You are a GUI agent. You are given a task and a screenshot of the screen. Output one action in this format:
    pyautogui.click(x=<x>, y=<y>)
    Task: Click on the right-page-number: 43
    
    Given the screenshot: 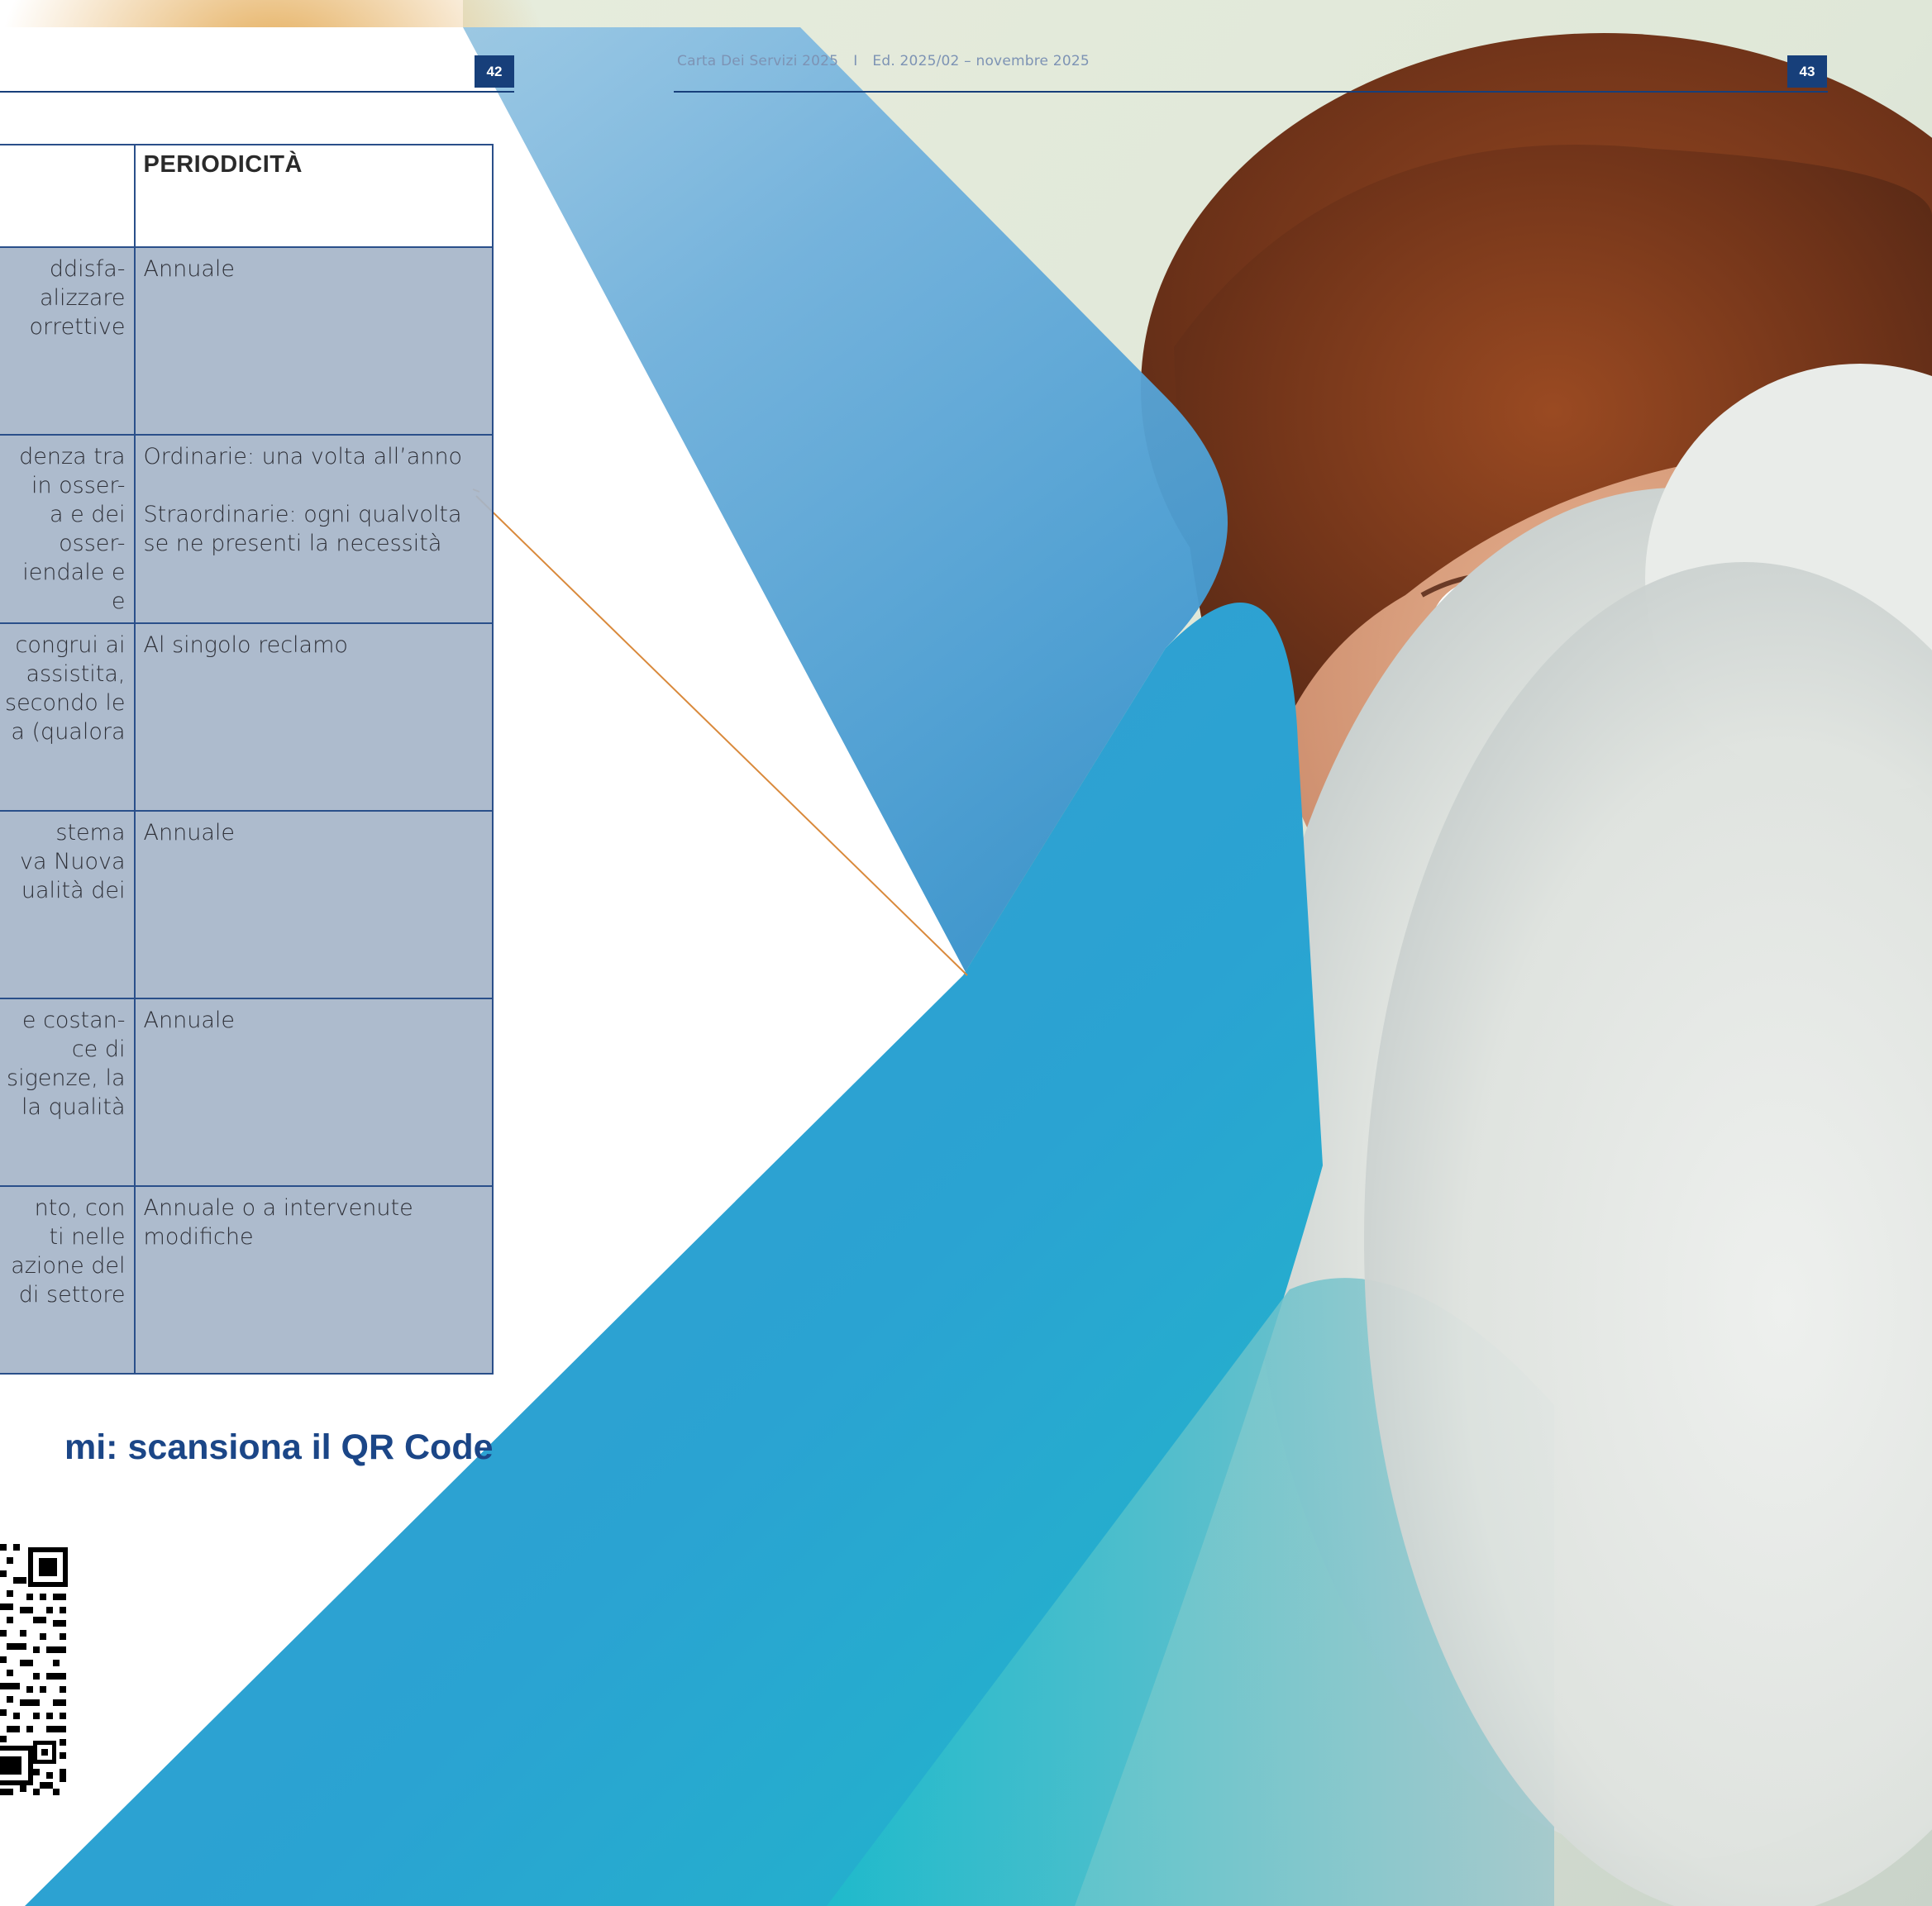 What is the action you would take?
    pyautogui.click(x=1807, y=71)
    